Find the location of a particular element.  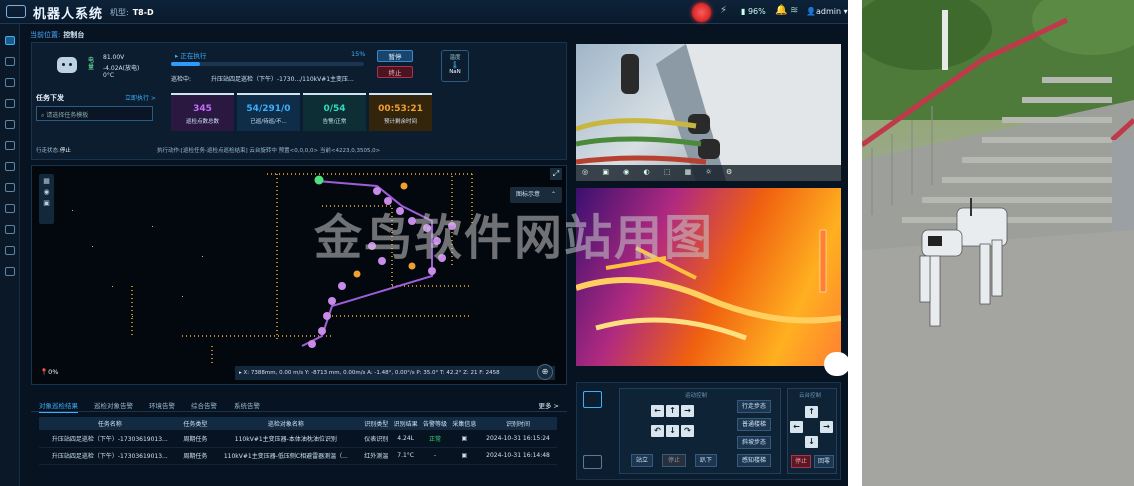

gimbal-reset-button: 回零 is located at coordinates (824, 461).